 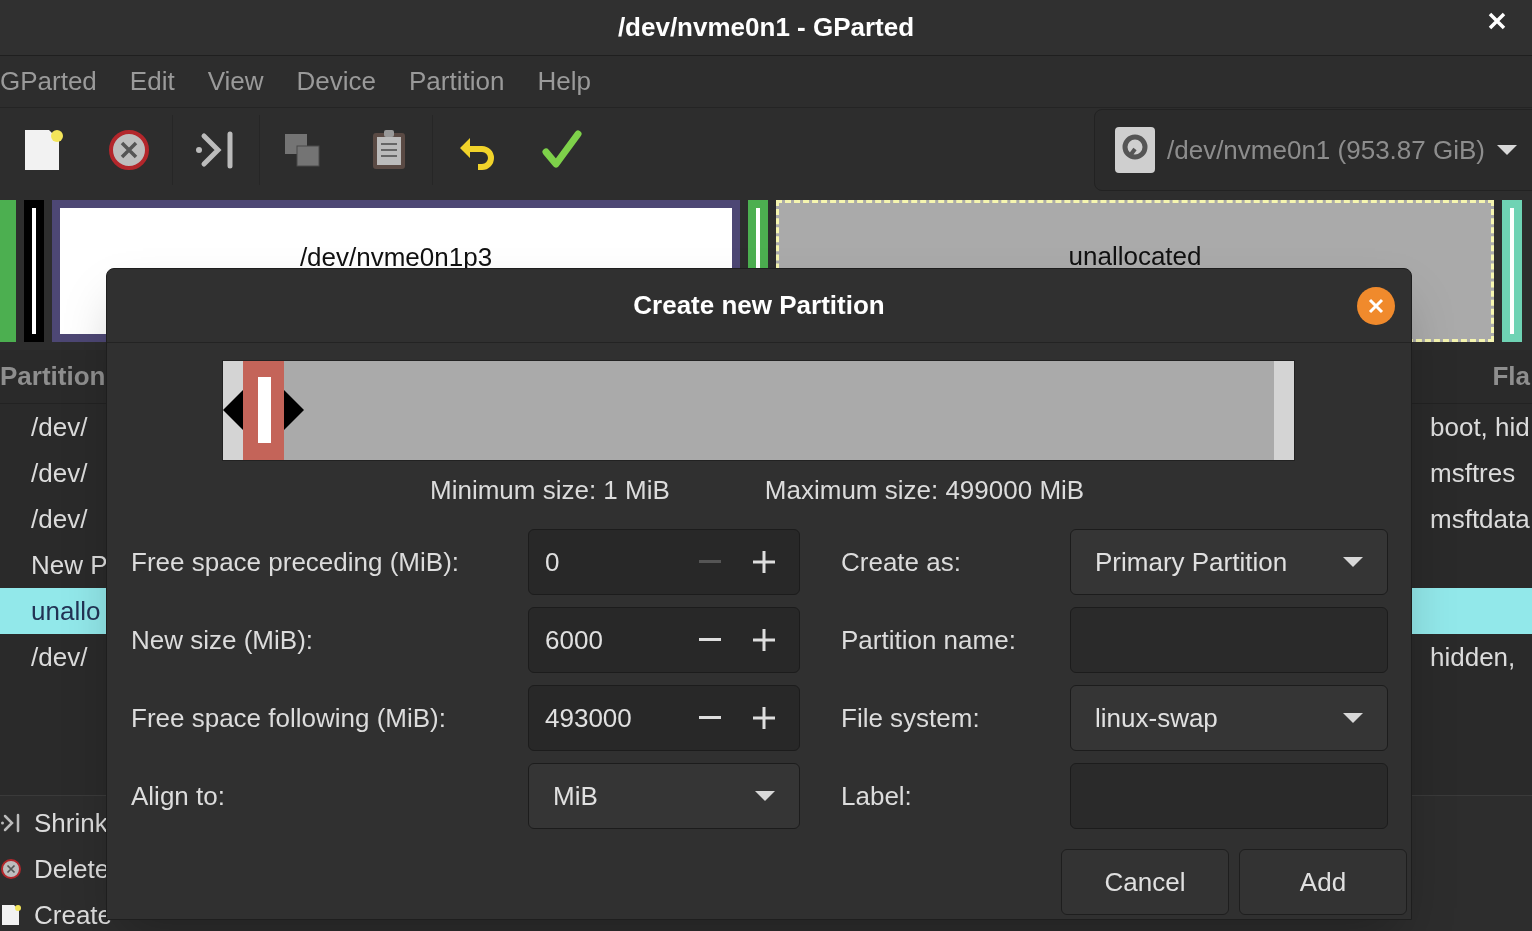 I want to click on spin-value: 6000, so click(x=574, y=640).